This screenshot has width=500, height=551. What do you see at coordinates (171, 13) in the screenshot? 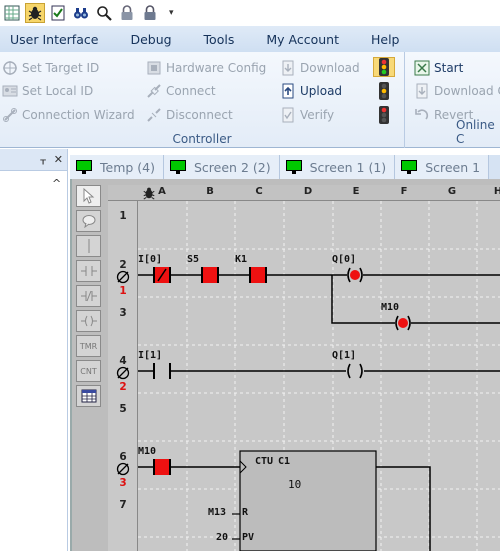
I see `customize-toolbar-dropdown: ▾` at bounding box center [171, 13].